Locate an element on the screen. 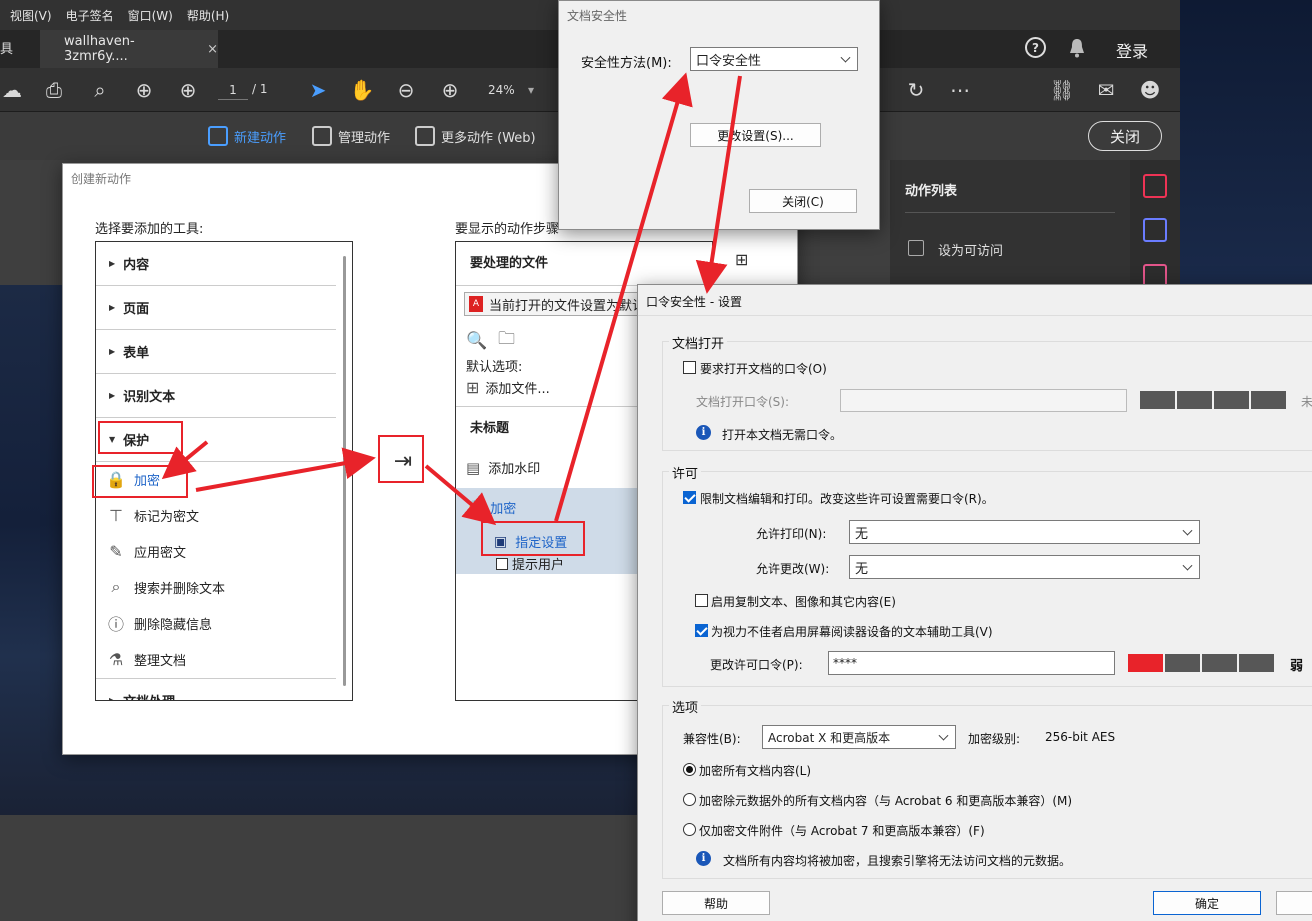 This screenshot has height=921, width=1312. checkbox is located at coordinates (502, 563).